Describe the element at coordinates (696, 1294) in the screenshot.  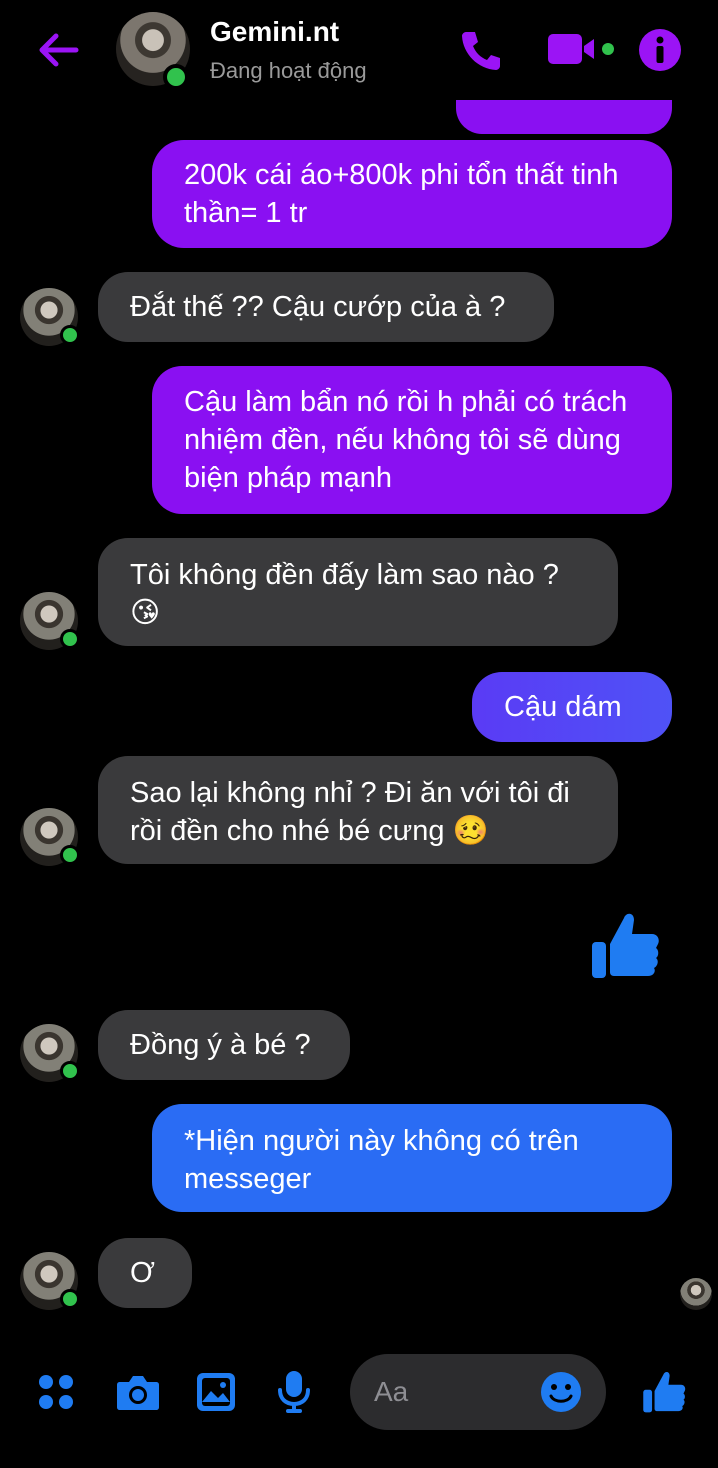
I see `seen-receipt-avatar` at that location.